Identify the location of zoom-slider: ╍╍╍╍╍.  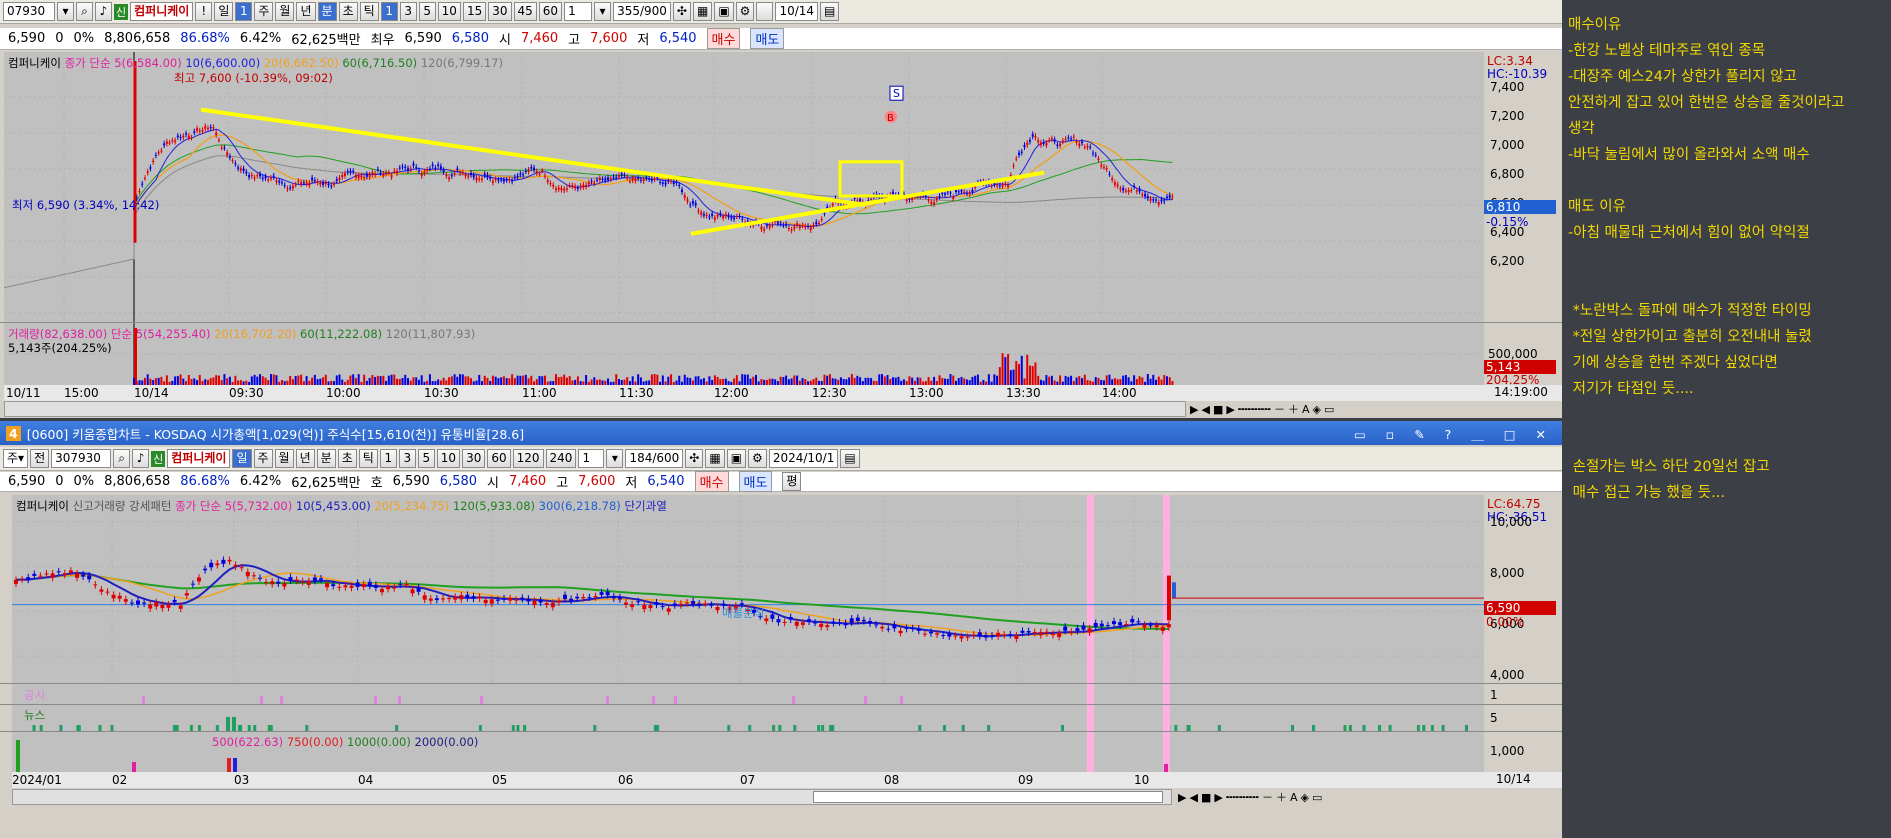
(1254, 409).